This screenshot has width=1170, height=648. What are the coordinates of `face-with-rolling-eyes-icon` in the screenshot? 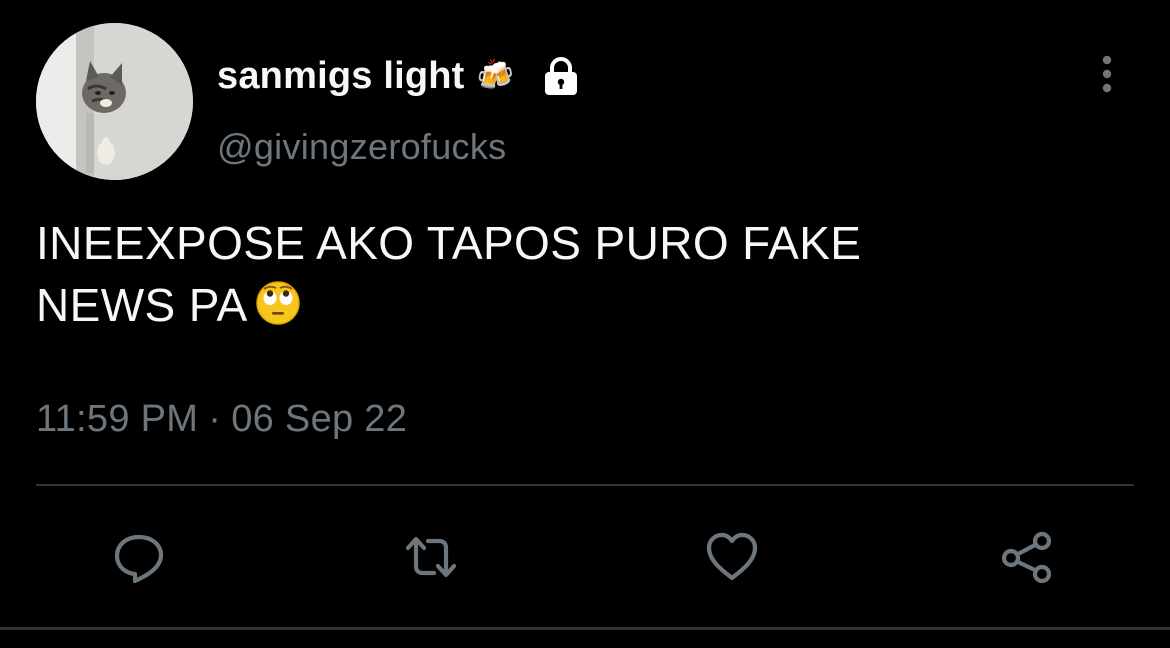 It's located at (277, 303).